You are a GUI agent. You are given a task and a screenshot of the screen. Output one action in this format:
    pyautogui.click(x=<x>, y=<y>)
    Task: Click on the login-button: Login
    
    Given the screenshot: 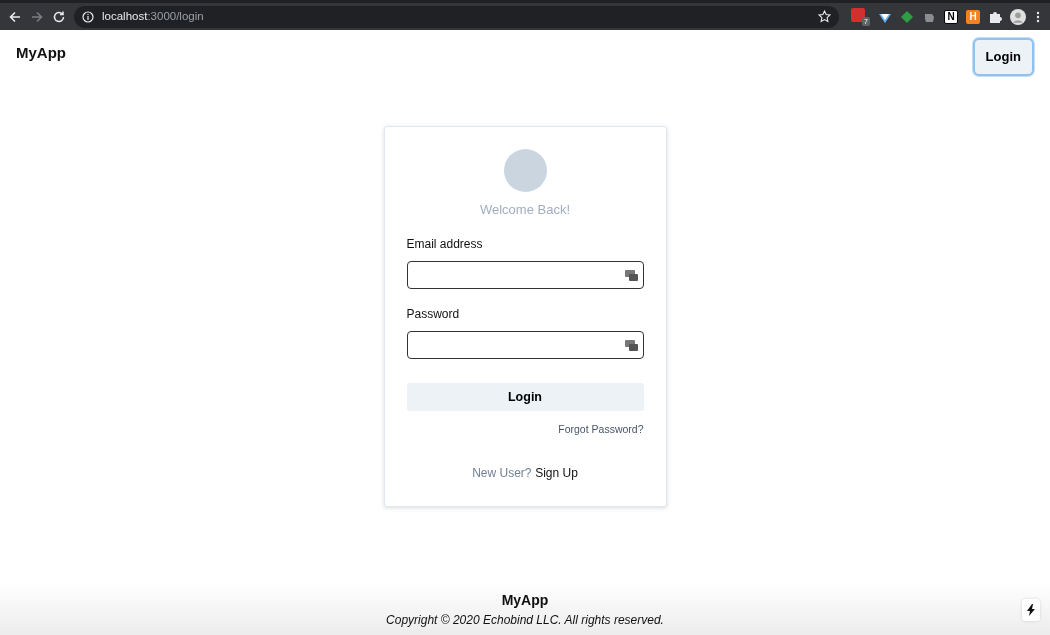 What is the action you would take?
    pyautogui.click(x=1003, y=57)
    